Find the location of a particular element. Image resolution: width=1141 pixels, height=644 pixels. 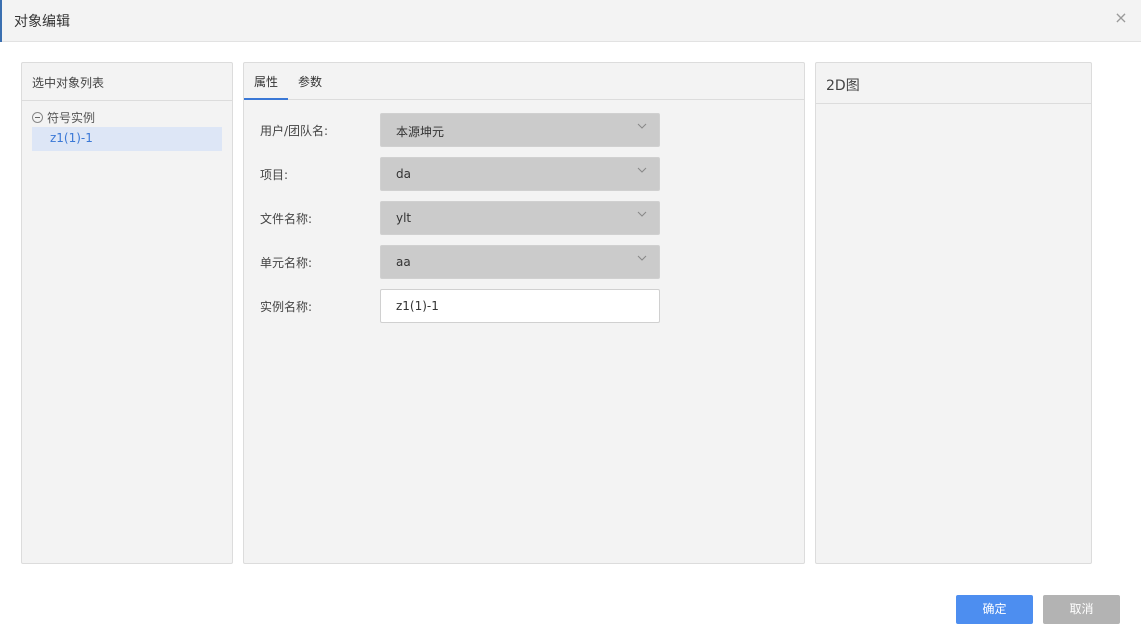

tree-group-label: 符号实例 is located at coordinates (71, 117).